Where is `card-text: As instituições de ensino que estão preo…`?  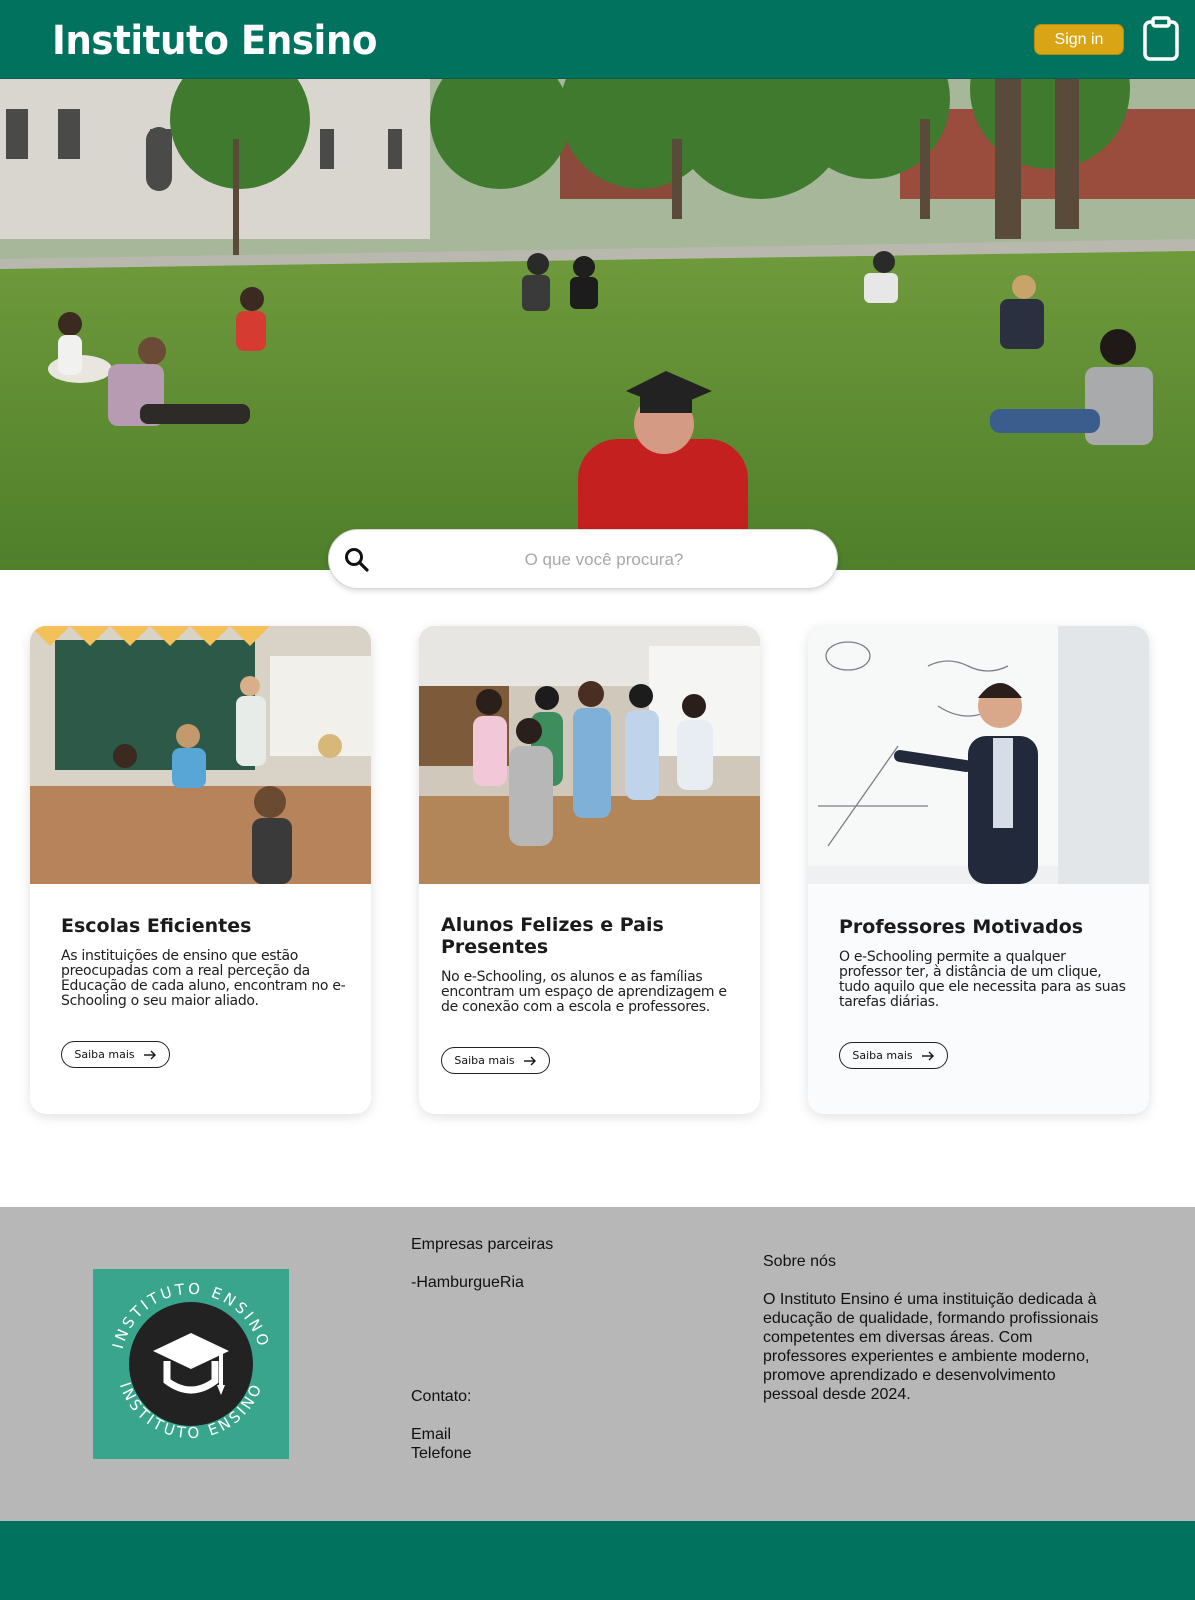 card-text: As instituições de ensino que estão preo… is located at coordinates (203, 978).